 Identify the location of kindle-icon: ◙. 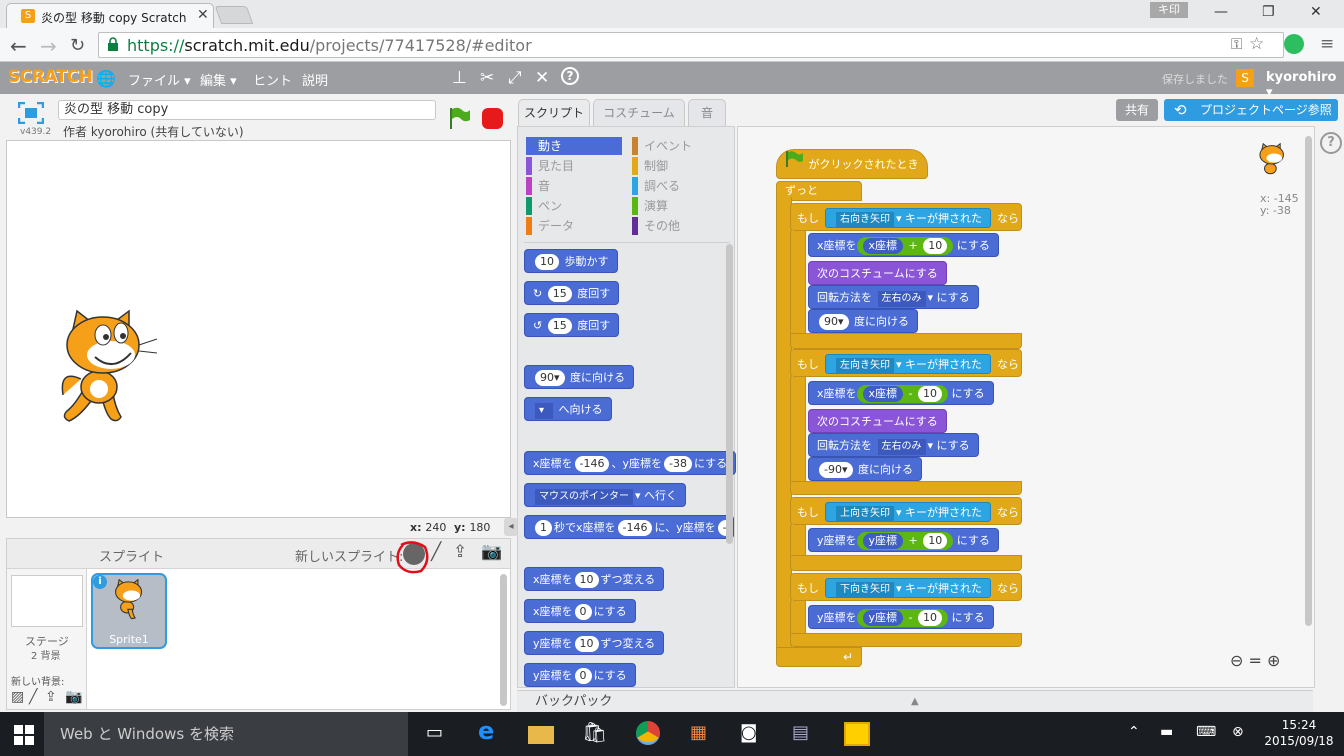
(753, 734).